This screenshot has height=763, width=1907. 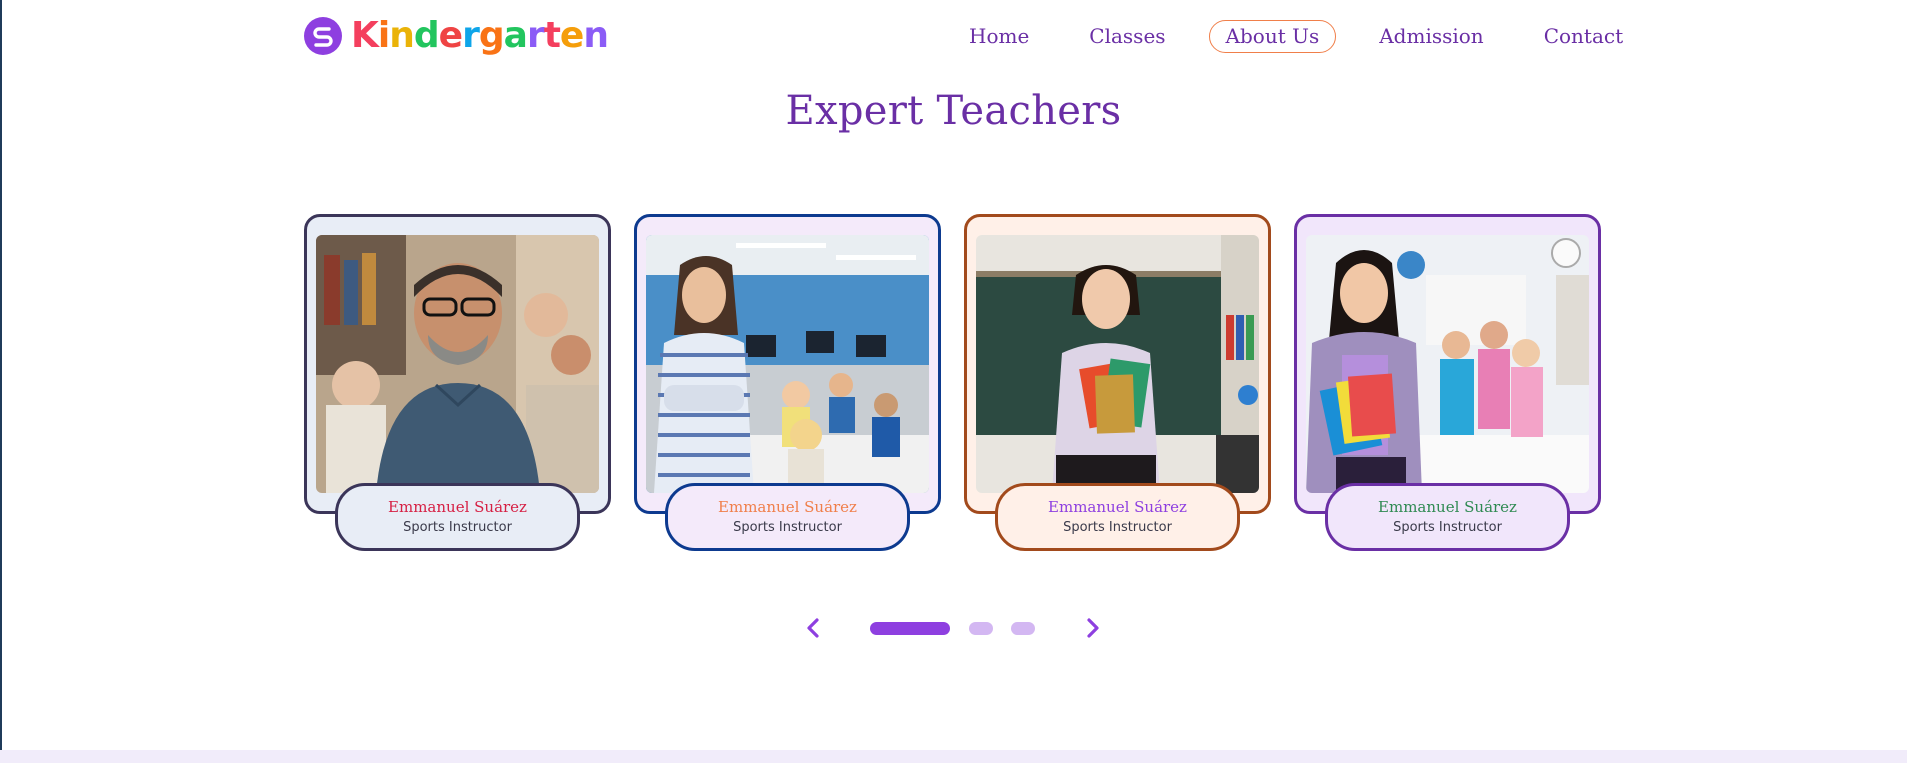 I want to click on nav-classes: Classes, so click(x=1127, y=36).